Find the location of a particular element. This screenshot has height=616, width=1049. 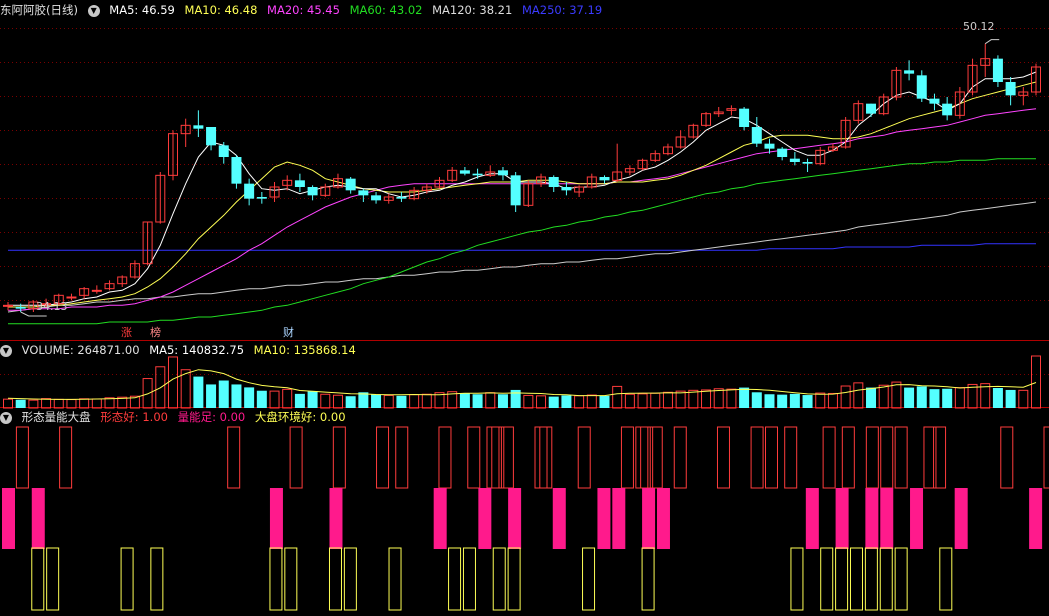

ma250-label: MA250: 37.19 is located at coordinates (562, 10).